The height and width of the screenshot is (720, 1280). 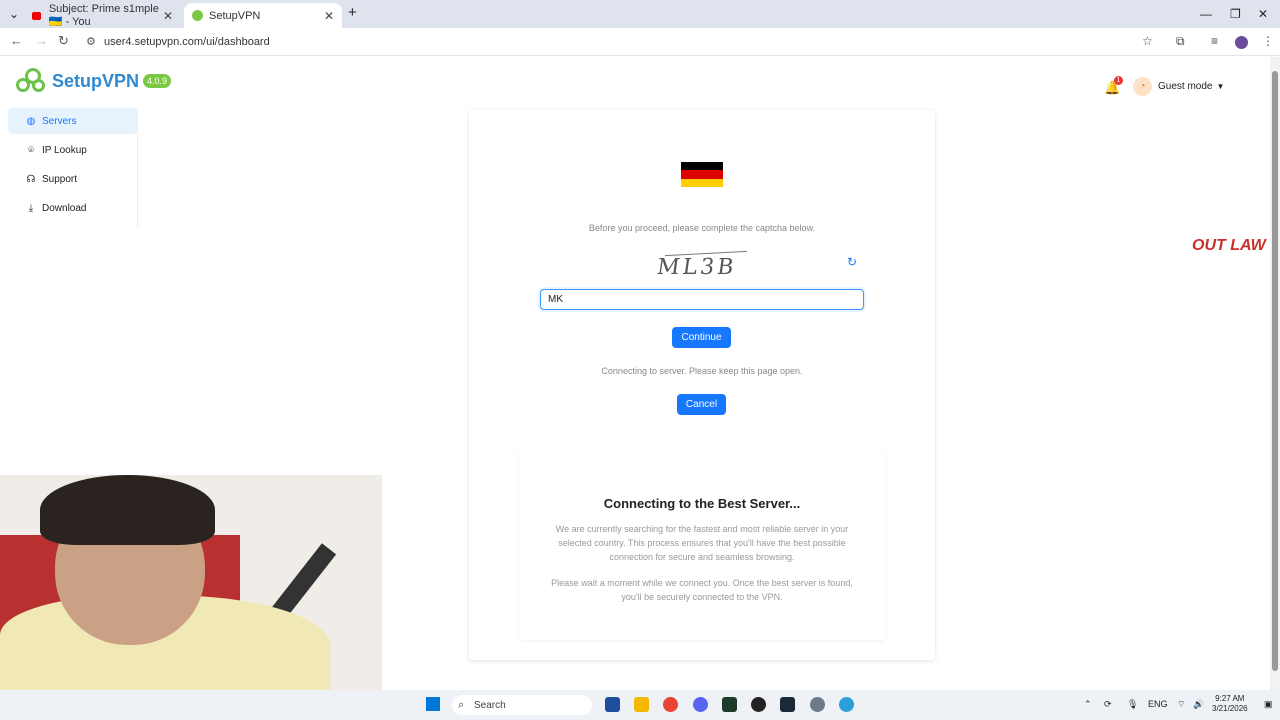 I want to click on captcha-image: ML3B, so click(x=697, y=267).